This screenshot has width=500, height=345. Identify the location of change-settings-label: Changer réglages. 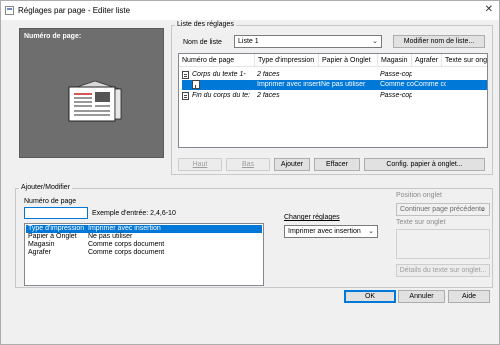
(312, 217).